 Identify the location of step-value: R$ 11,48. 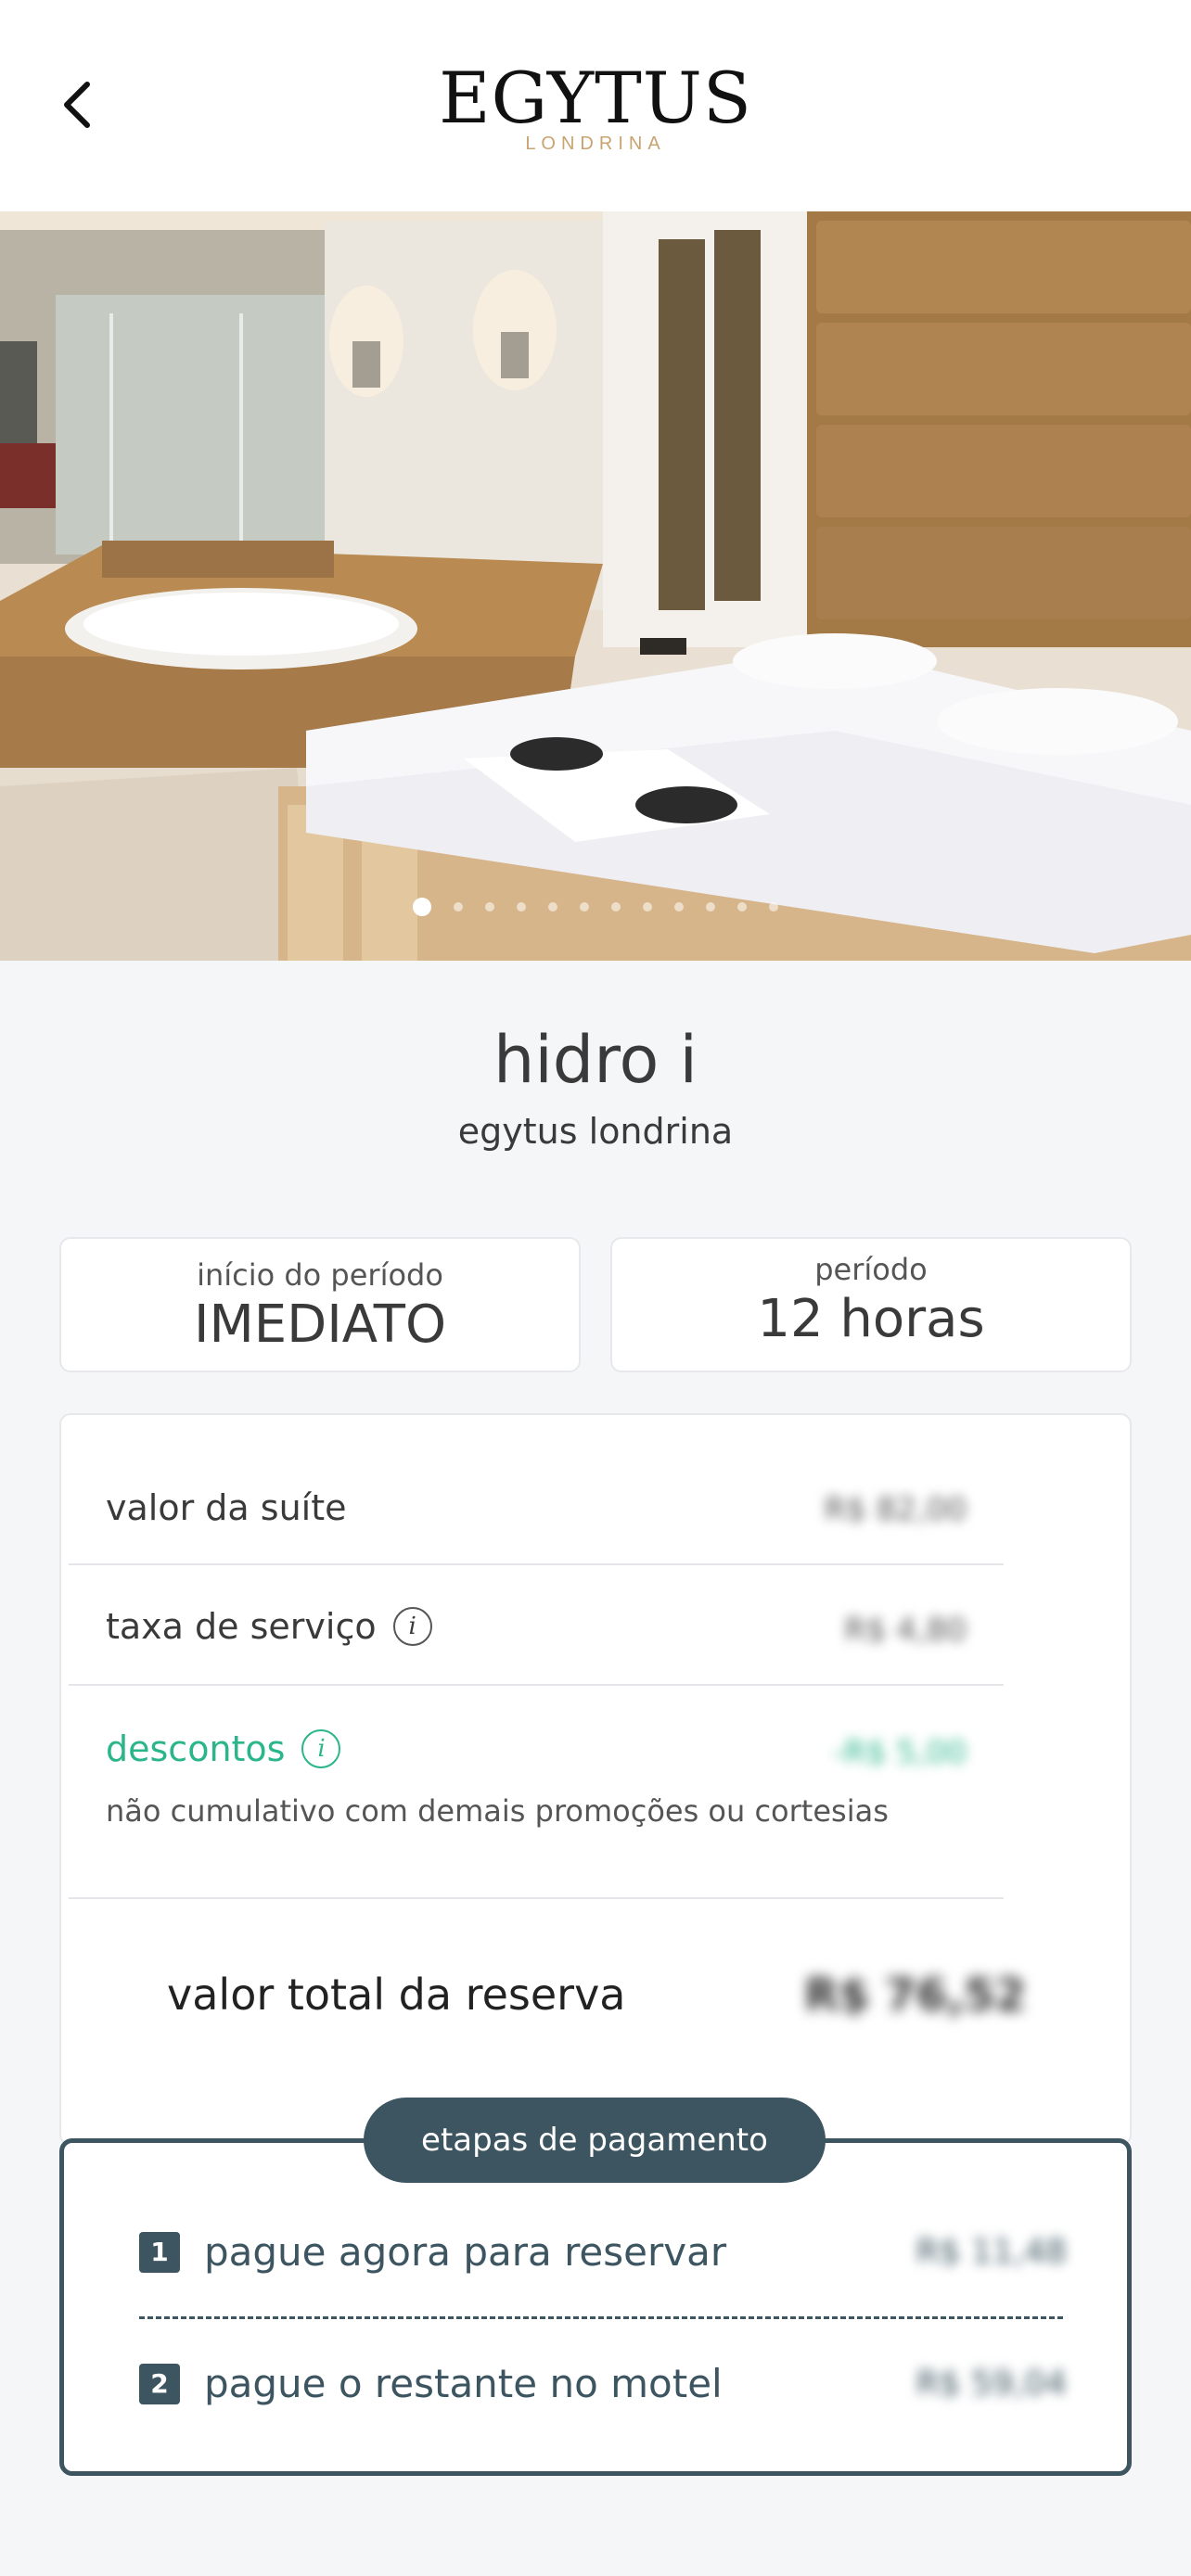
(992, 2252).